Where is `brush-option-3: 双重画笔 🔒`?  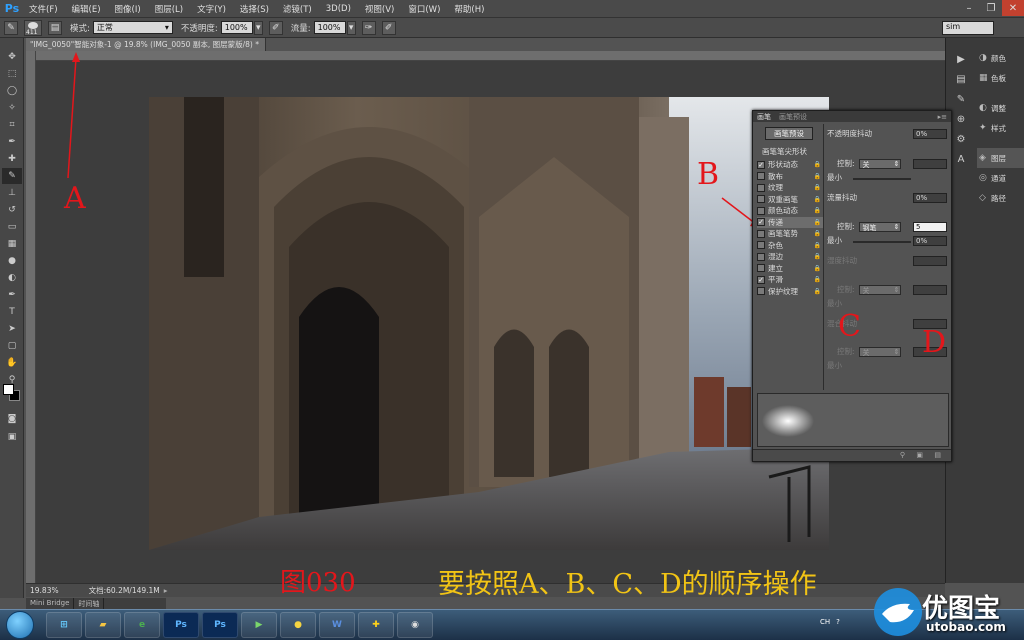 brush-option-3: 双重画笔 🔒 is located at coordinates (790, 199).